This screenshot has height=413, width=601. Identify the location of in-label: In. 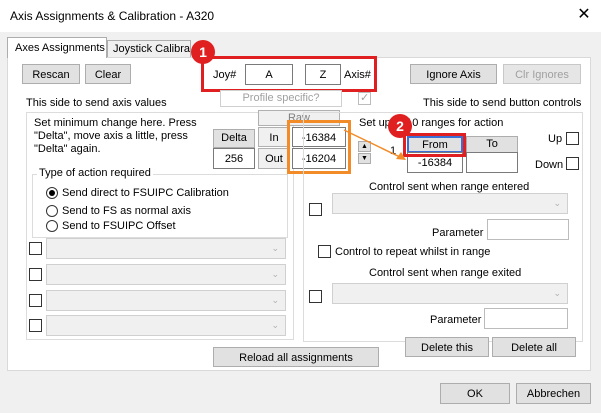
(274, 137).